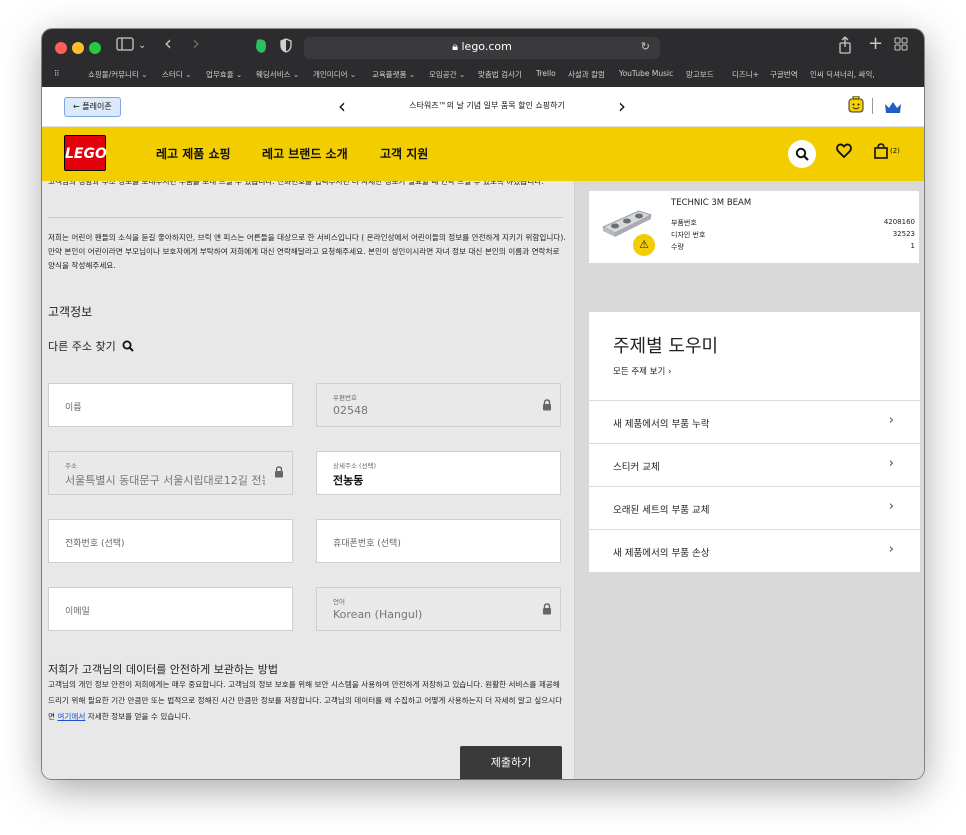  I want to click on lock-icon: 🔒︎, so click(457, 46).